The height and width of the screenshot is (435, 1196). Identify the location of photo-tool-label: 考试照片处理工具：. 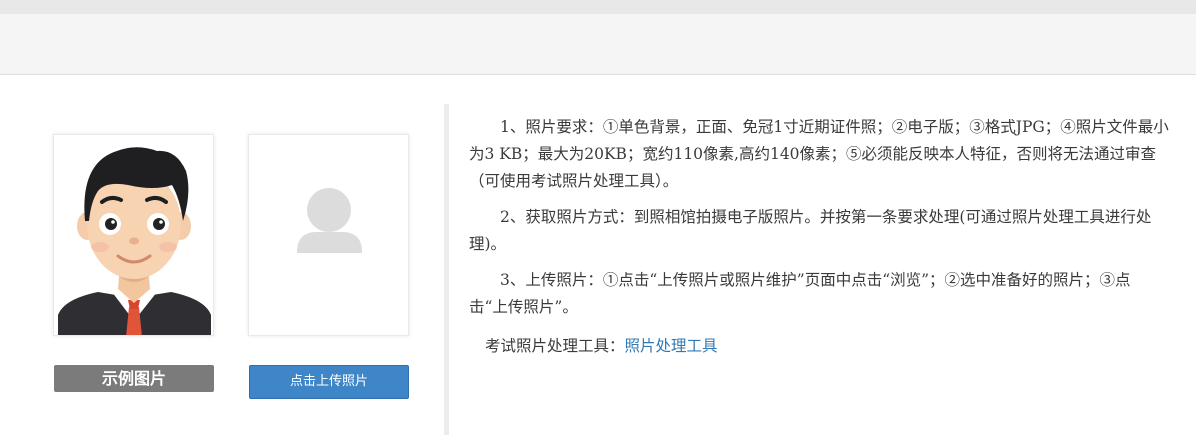
(555, 346).